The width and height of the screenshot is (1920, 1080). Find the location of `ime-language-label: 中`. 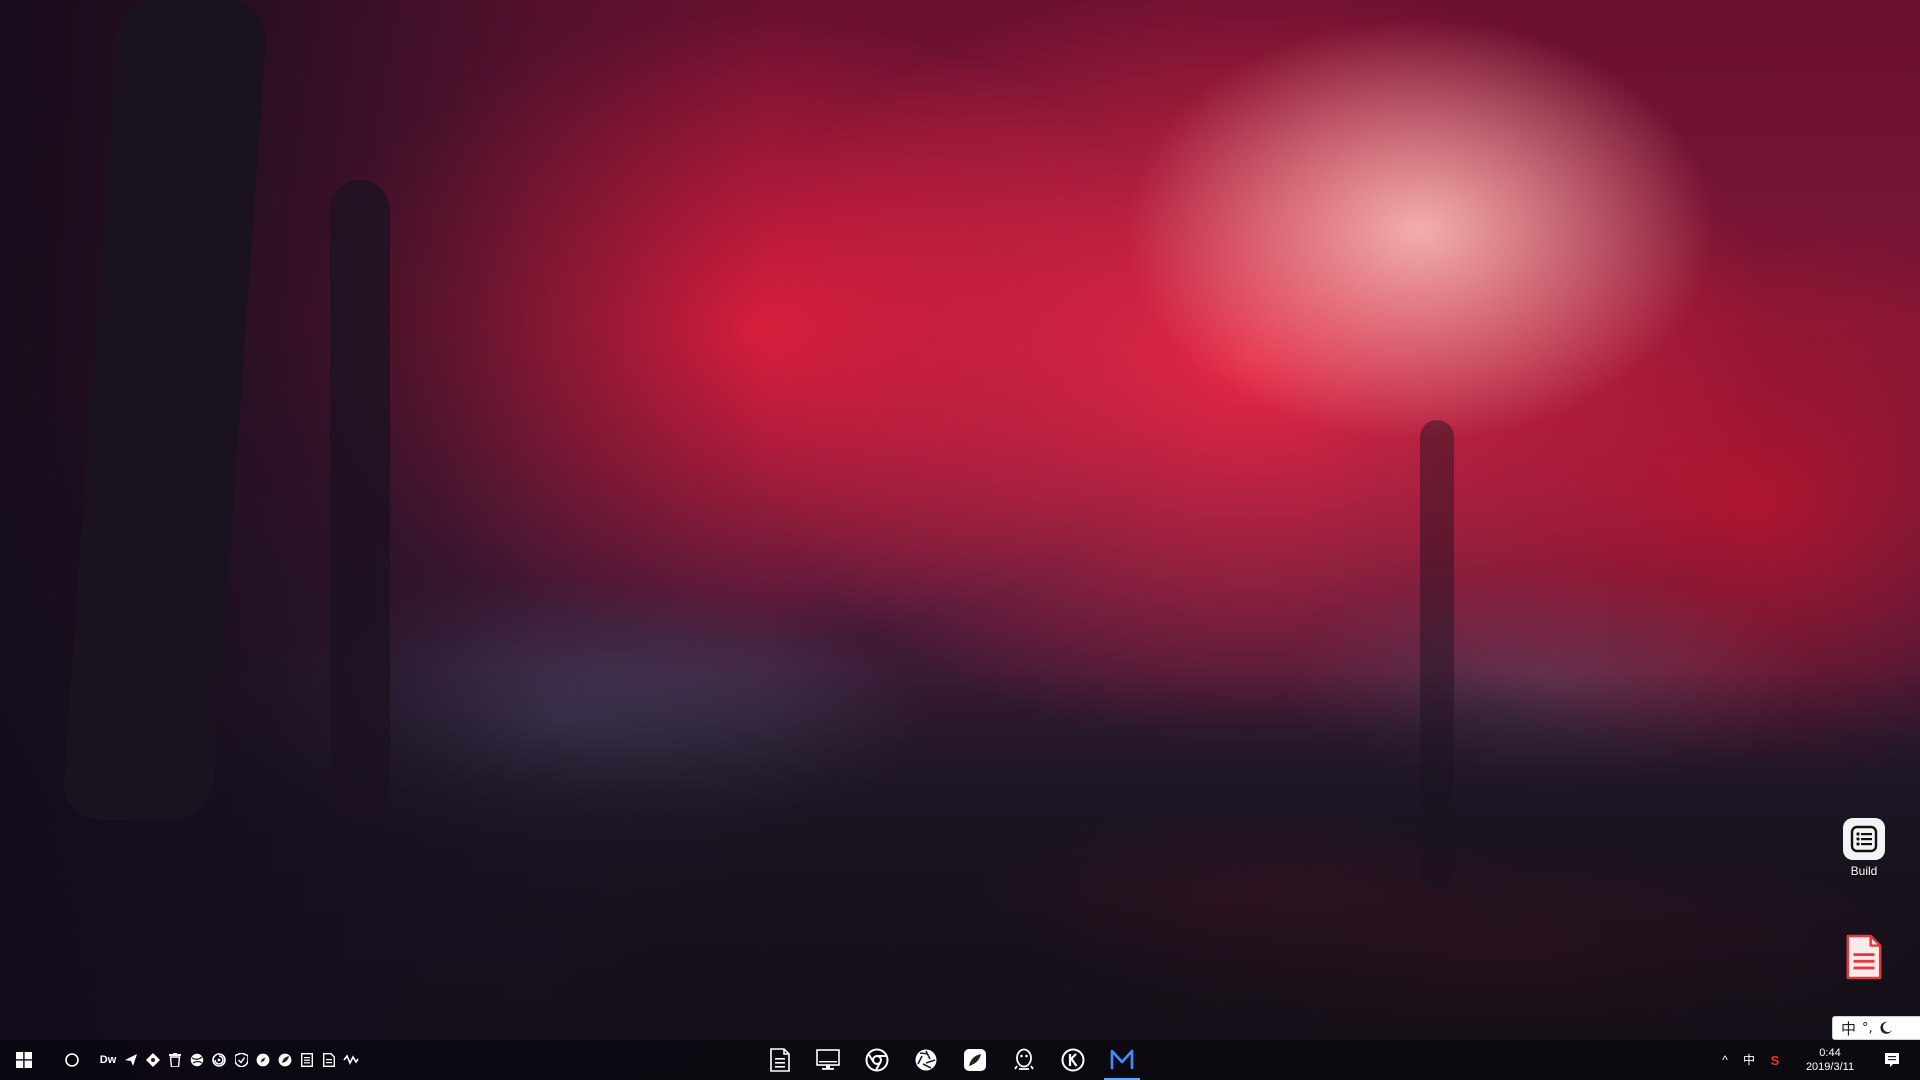

ime-language-label: 中 is located at coordinates (1748, 1060).